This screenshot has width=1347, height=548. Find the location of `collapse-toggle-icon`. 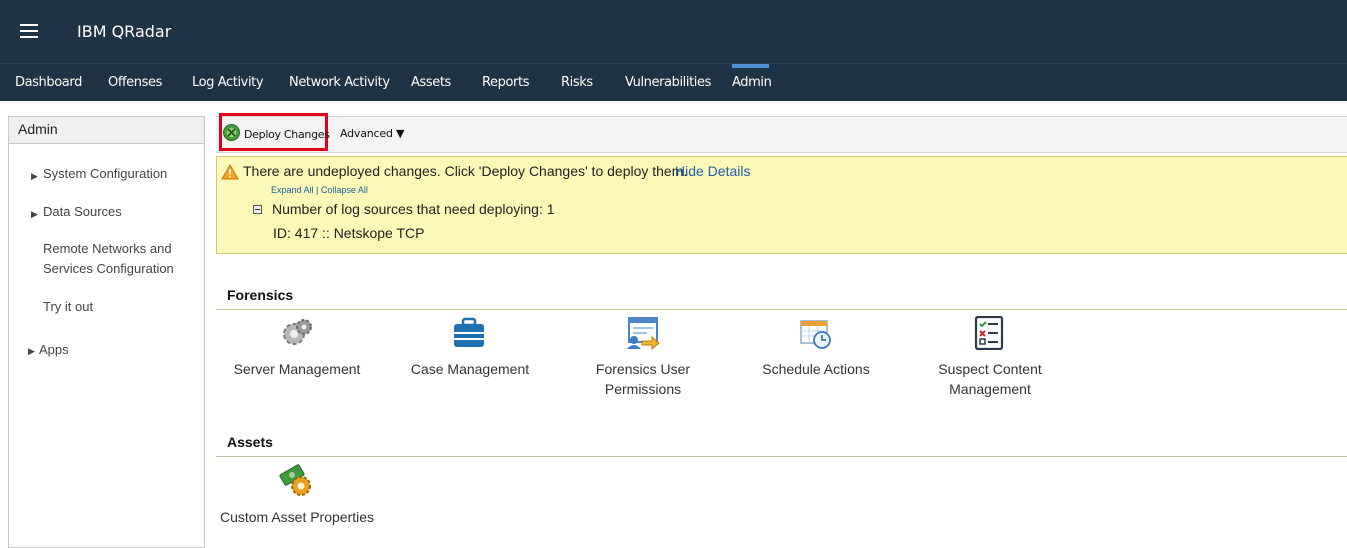

collapse-toggle-icon is located at coordinates (257, 209).